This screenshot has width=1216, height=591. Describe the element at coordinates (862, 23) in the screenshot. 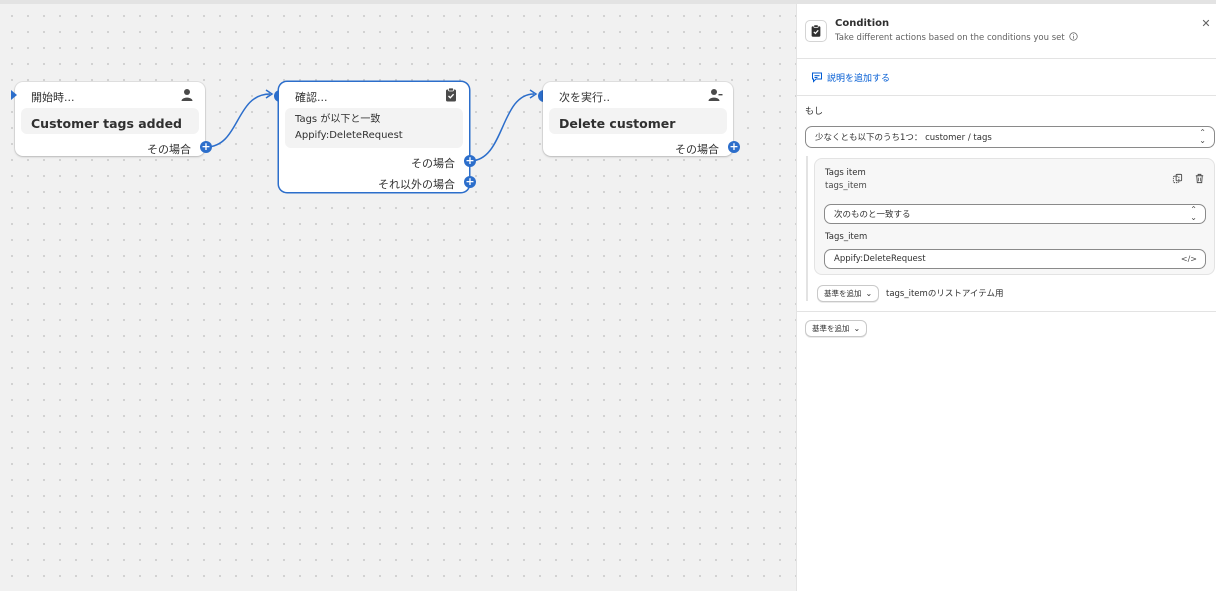

I see `panel-title: Condition` at that location.